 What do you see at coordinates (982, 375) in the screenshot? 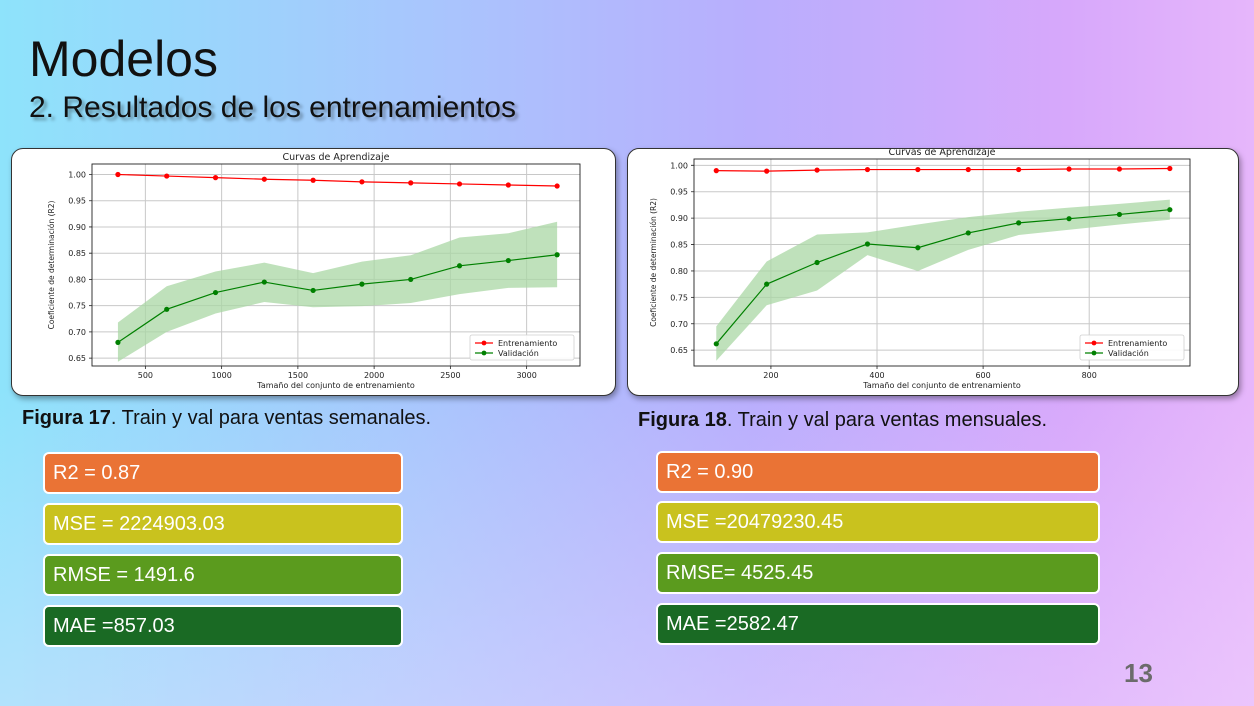
I see `x-tick-label: 600` at bounding box center [982, 375].